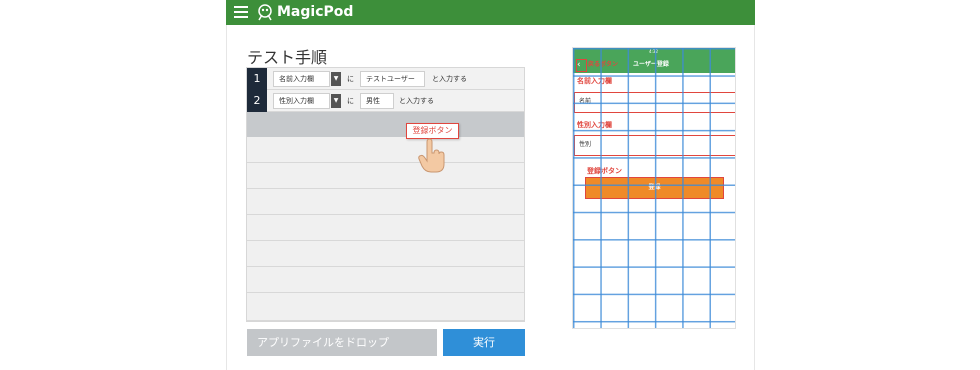  I want to click on register-button-label: 登録ボタン, so click(604, 171).